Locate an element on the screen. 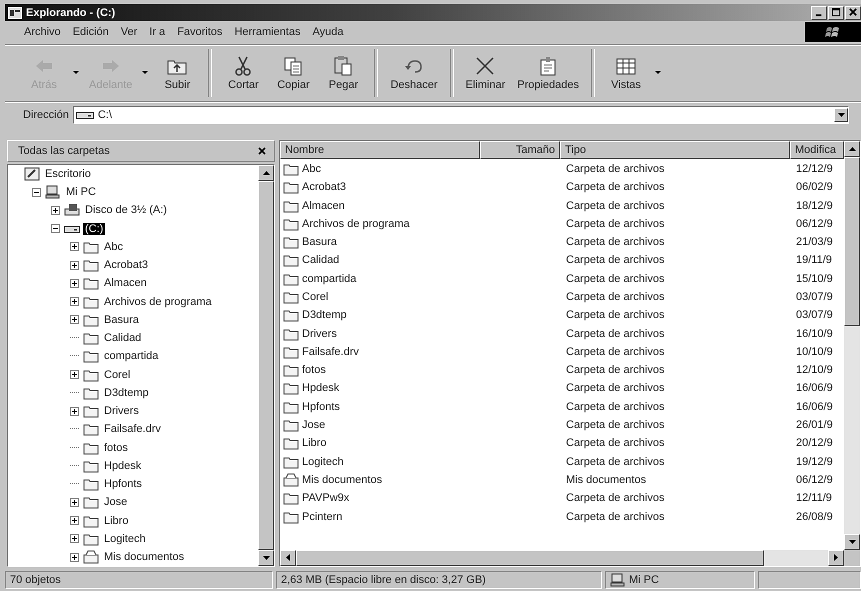 The height and width of the screenshot is (591, 861). file-name: Drivers is located at coordinates (319, 334).